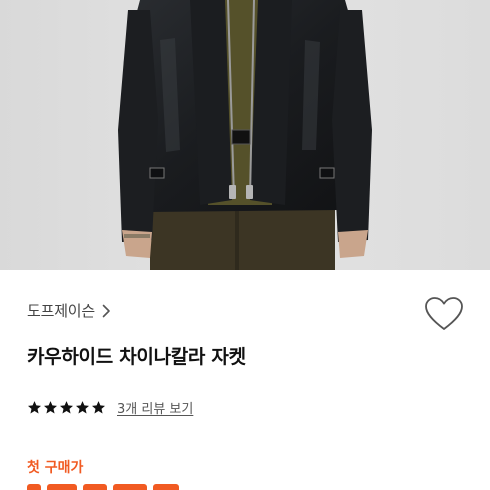  What do you see at coordinates (110, 407) in the screenshot?
I see `rating-row: 3개 리뷰 보기` at bounding box center [110, 407].